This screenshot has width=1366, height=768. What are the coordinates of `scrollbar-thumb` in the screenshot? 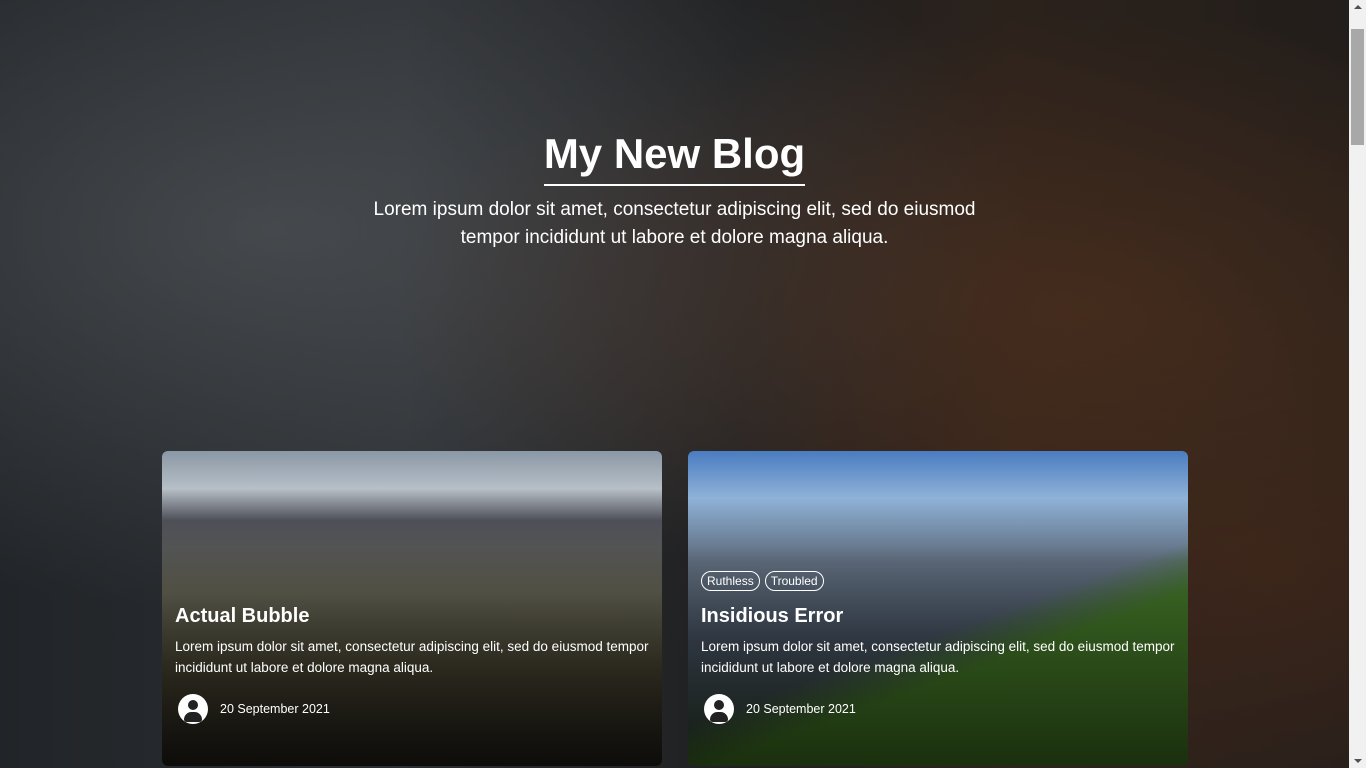 It's located at (1357, 87).